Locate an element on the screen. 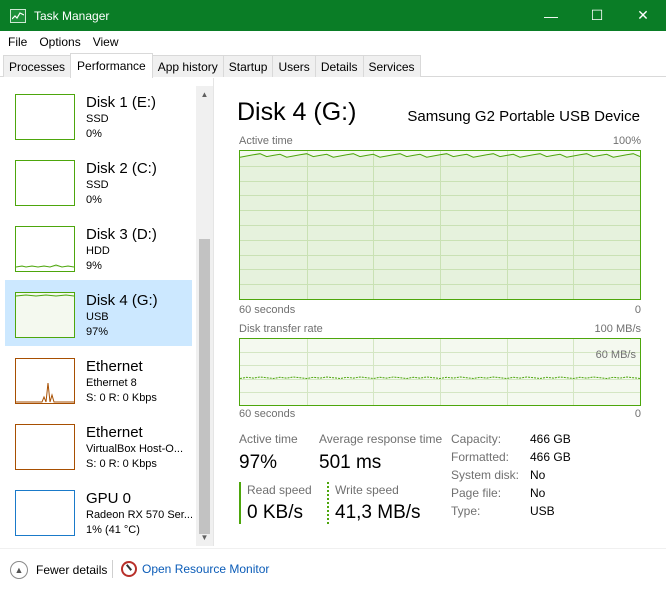  device-item-ethernet-1: Ethernet Ethernet 8 S: 0 R: 0 Kbps is located at coordinates (98, 379).